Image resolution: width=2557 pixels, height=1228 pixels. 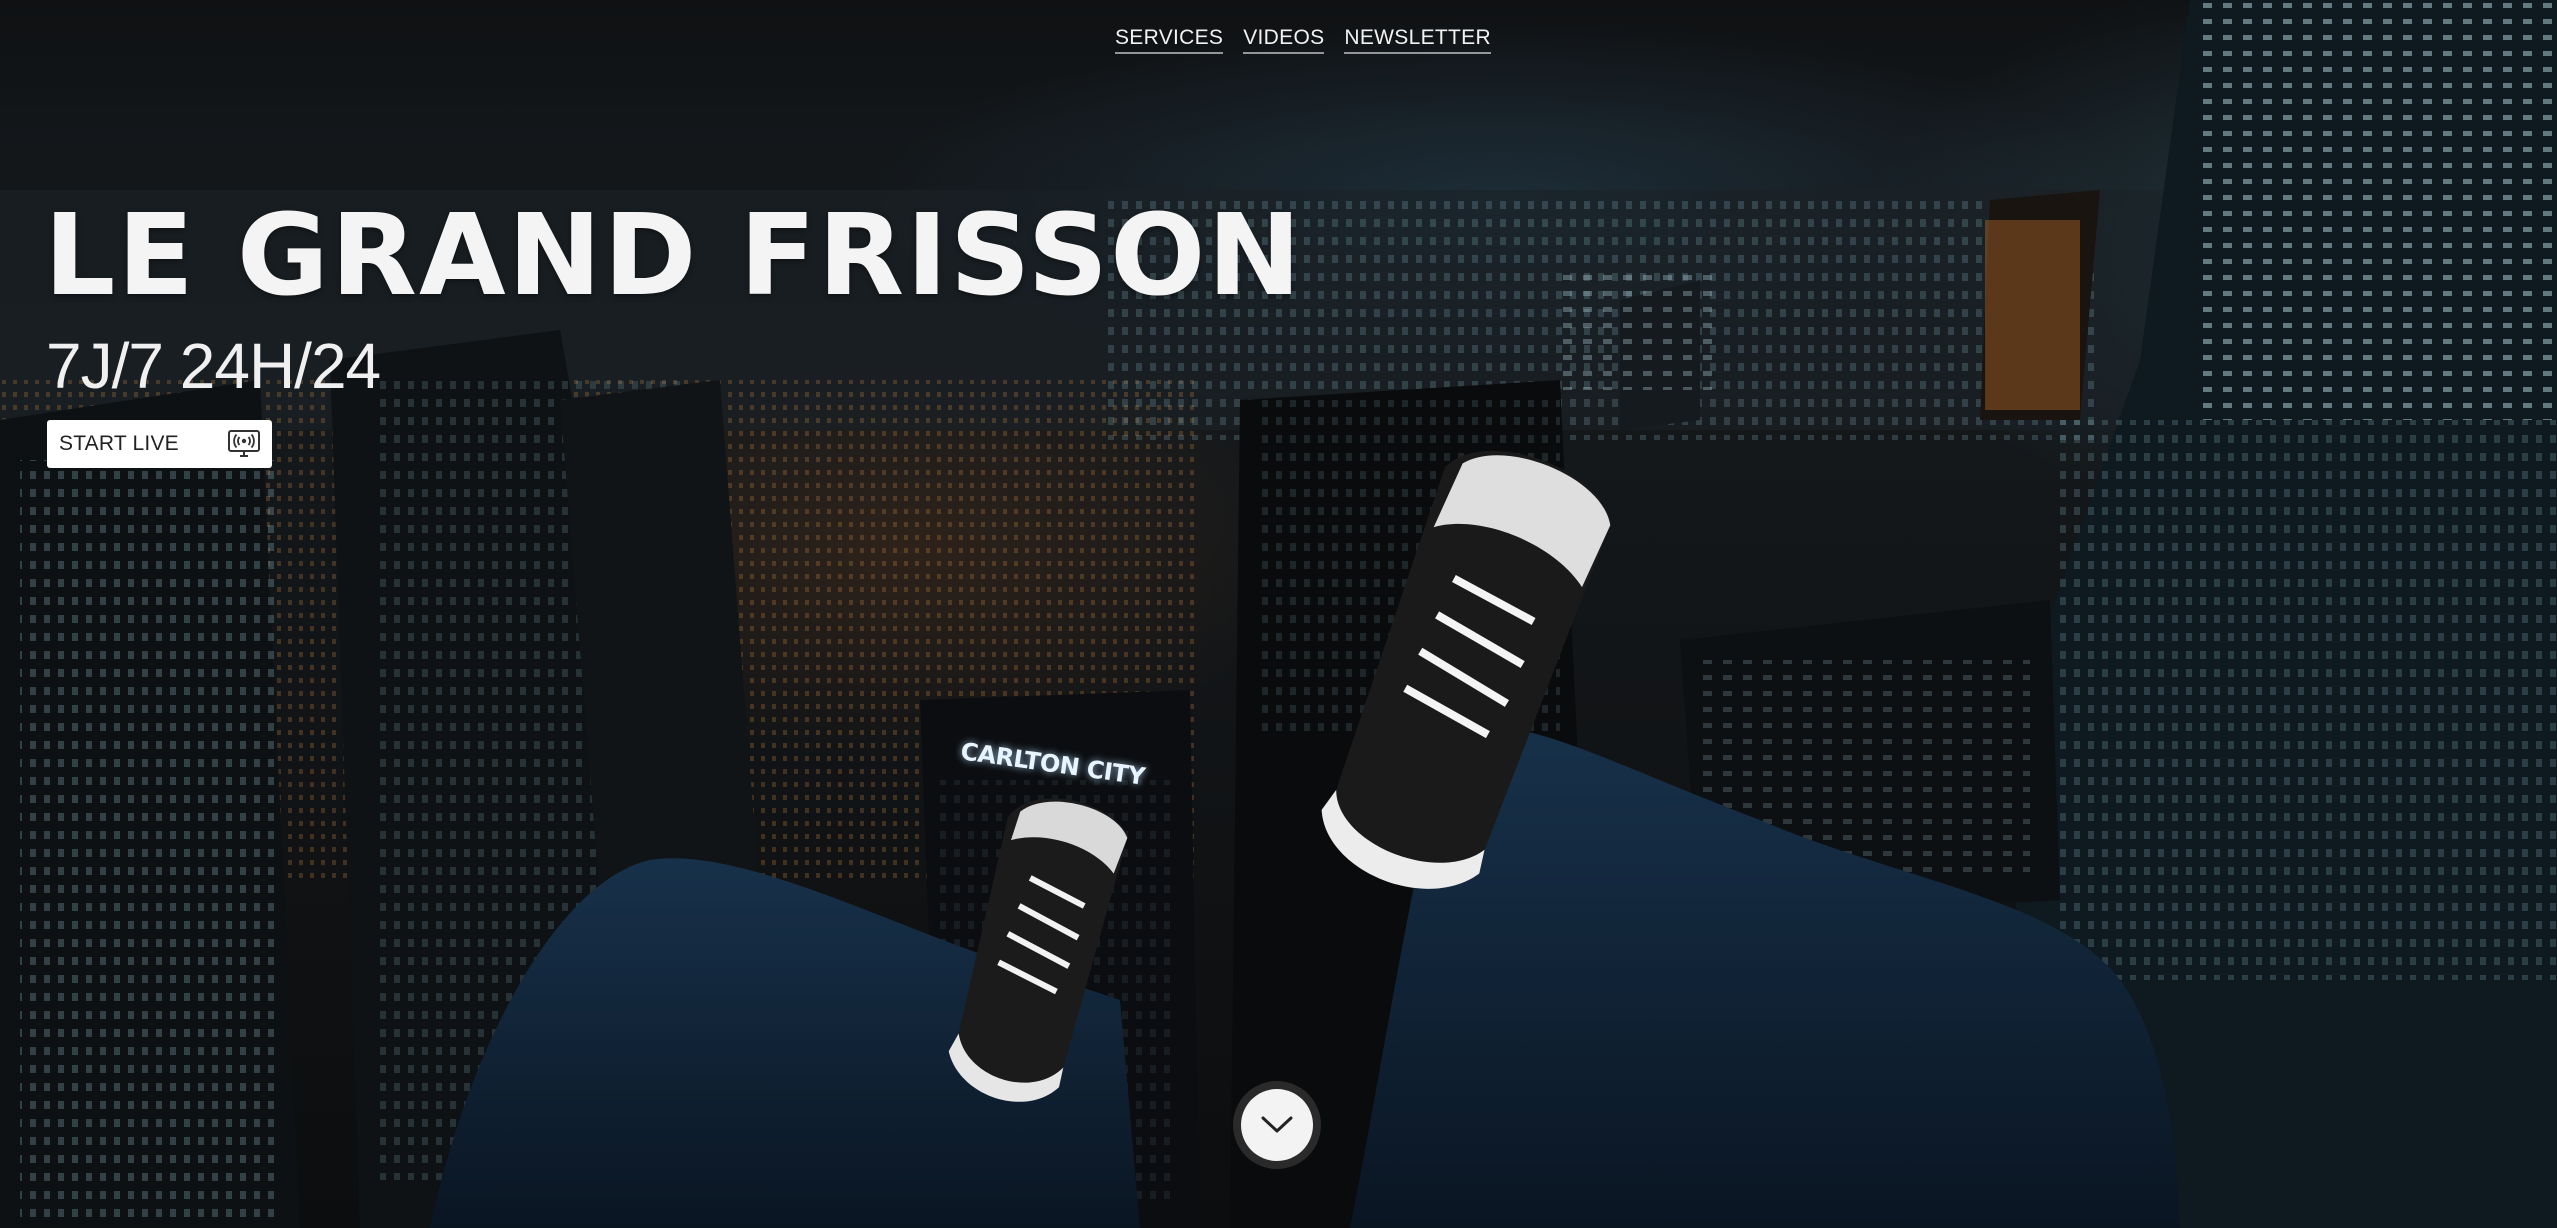 I want to click on top-navigation: SERVICES VIDEOS NEWSLETTER, so click(x=1303, y=40).